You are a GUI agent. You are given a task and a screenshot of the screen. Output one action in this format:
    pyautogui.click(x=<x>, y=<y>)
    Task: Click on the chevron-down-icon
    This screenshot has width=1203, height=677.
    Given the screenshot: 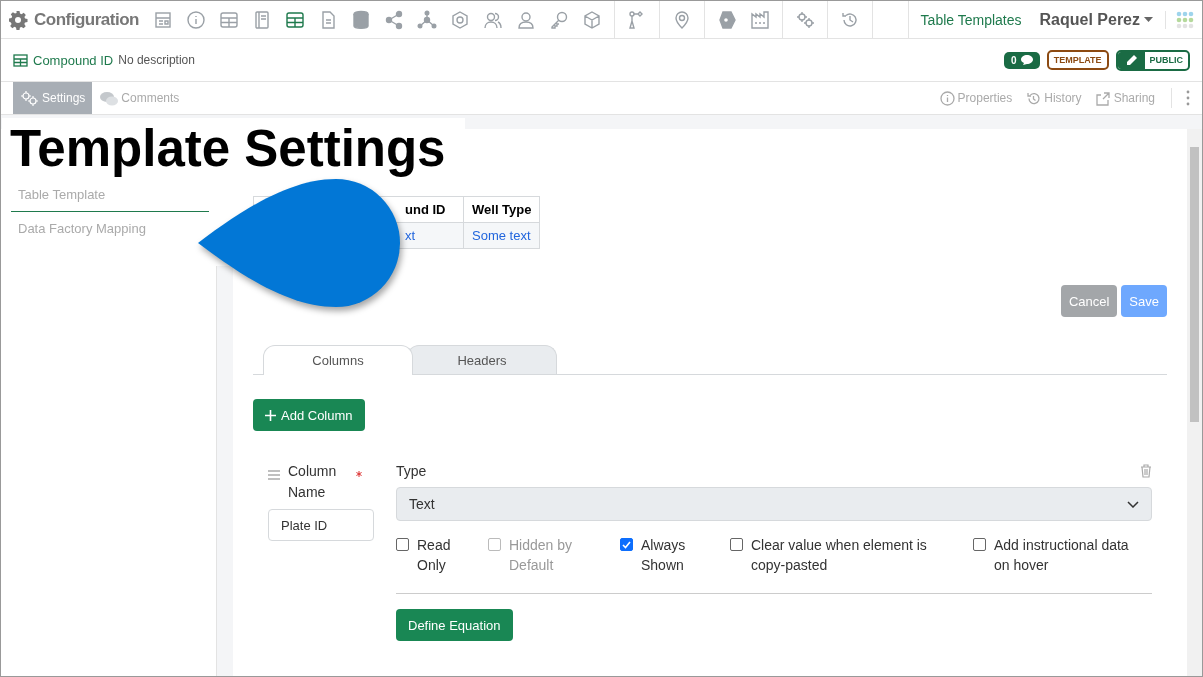 What is the action you would take?
    pyautogui.click(x=1133, y=504)
    